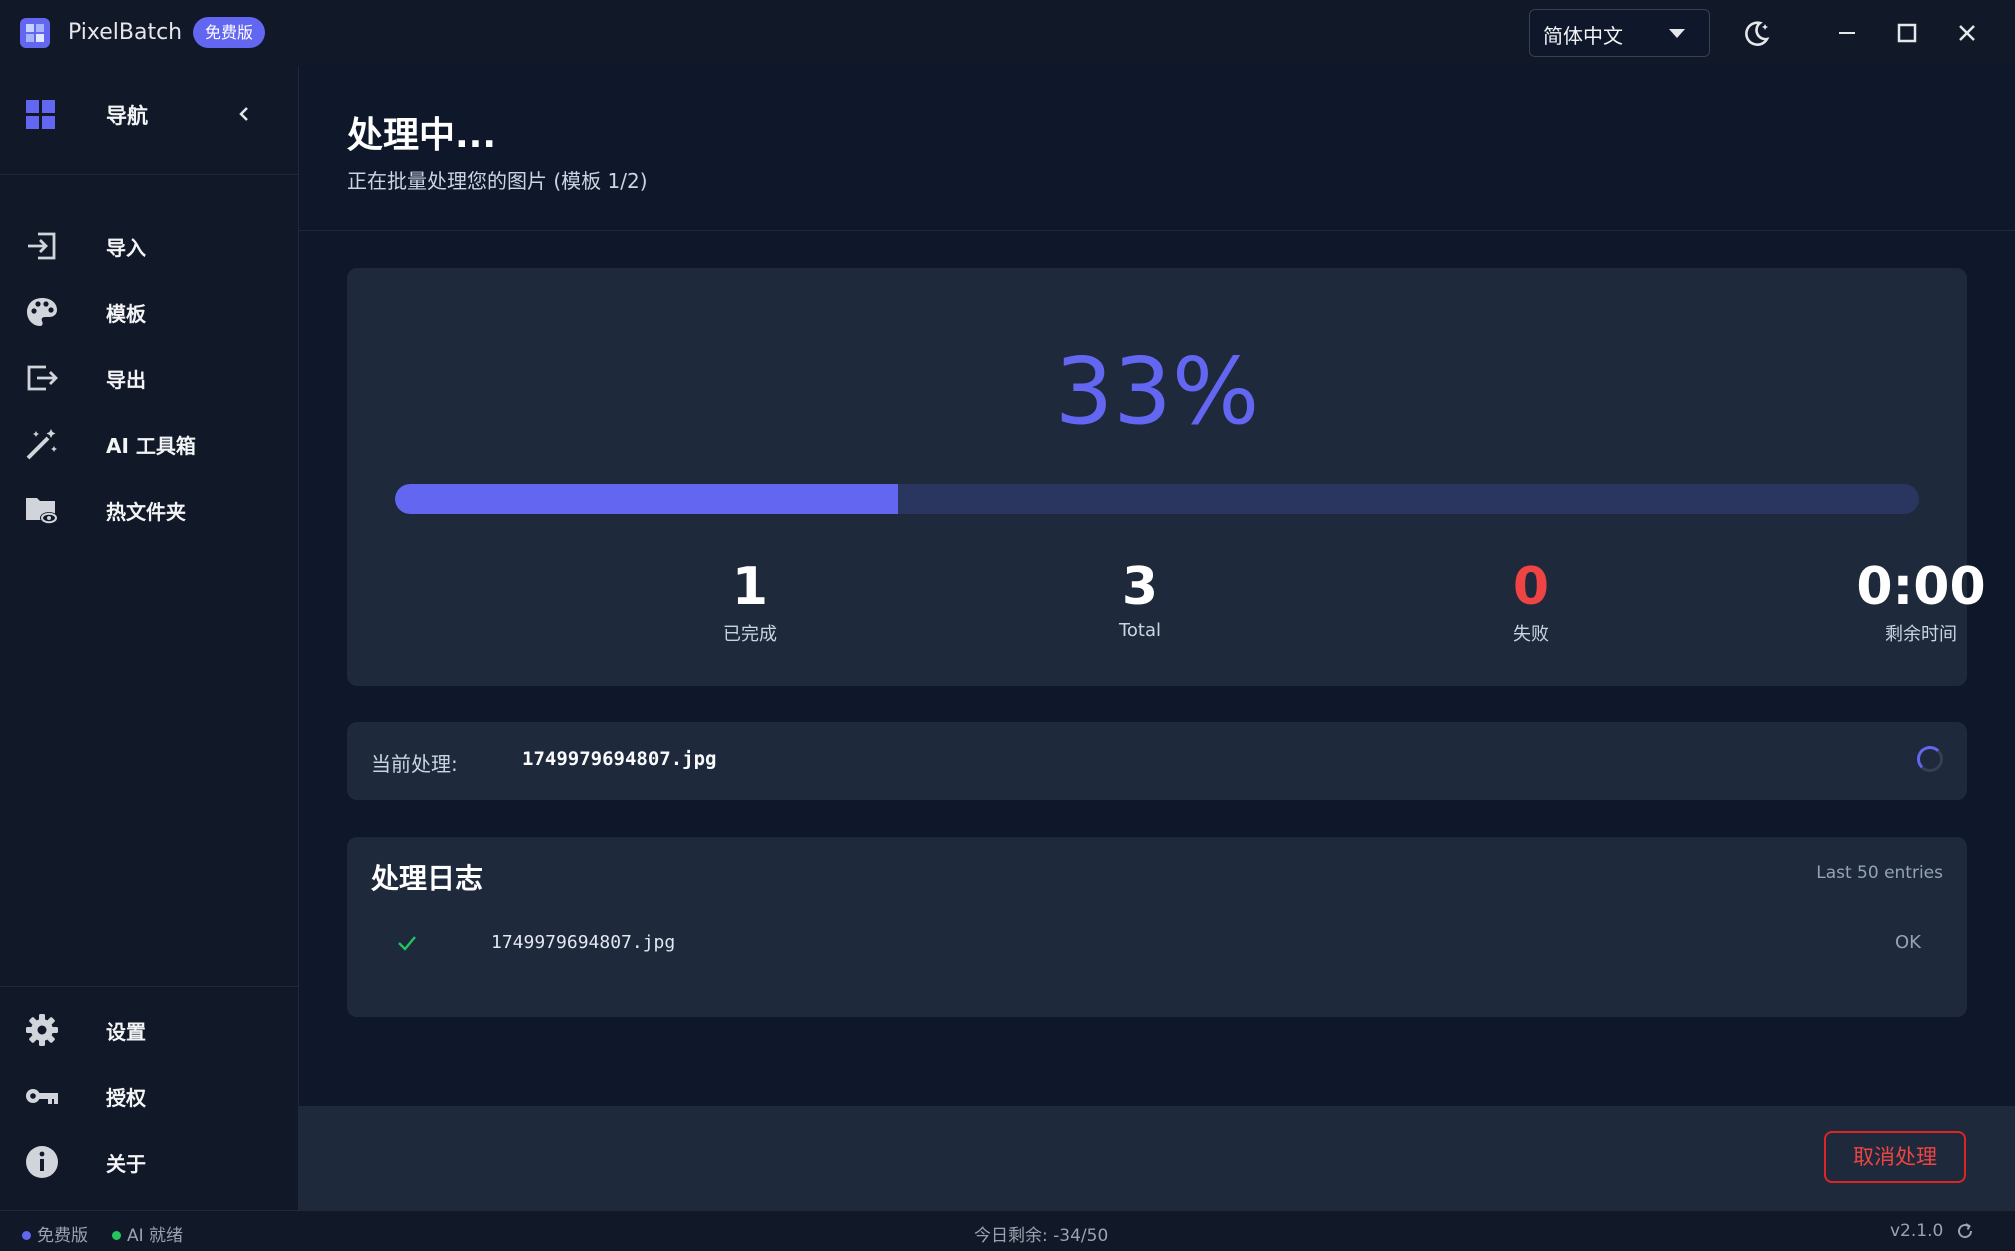  Describe the element at coordinates (41, 444) in the screenshot. I see `magic-wand-icon` at that location.